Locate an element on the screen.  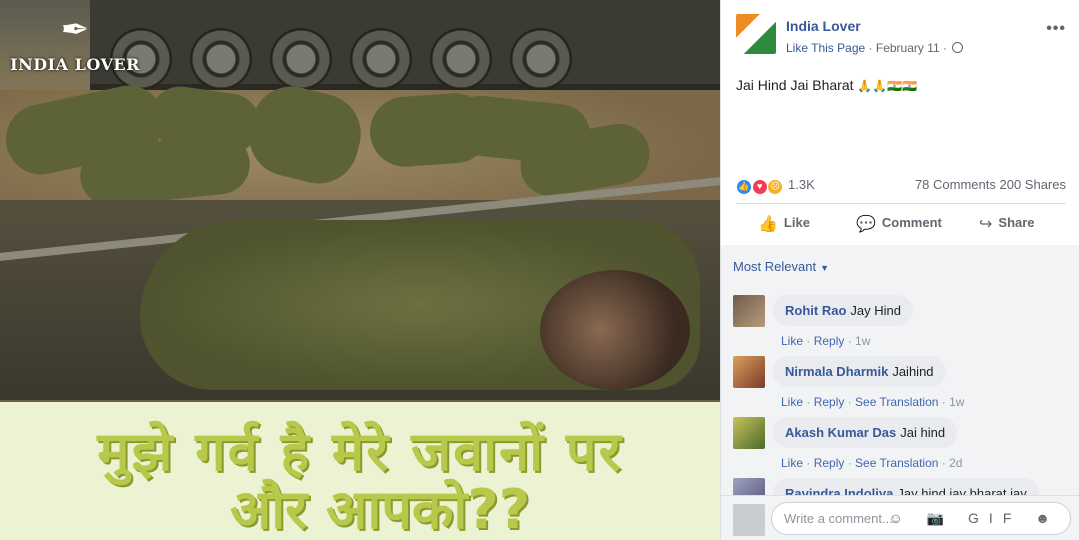
reactions-bar: 👍 ♥ ☹ 1.3K 78 Comments 200 Shares is located at coordinates (901, 185).